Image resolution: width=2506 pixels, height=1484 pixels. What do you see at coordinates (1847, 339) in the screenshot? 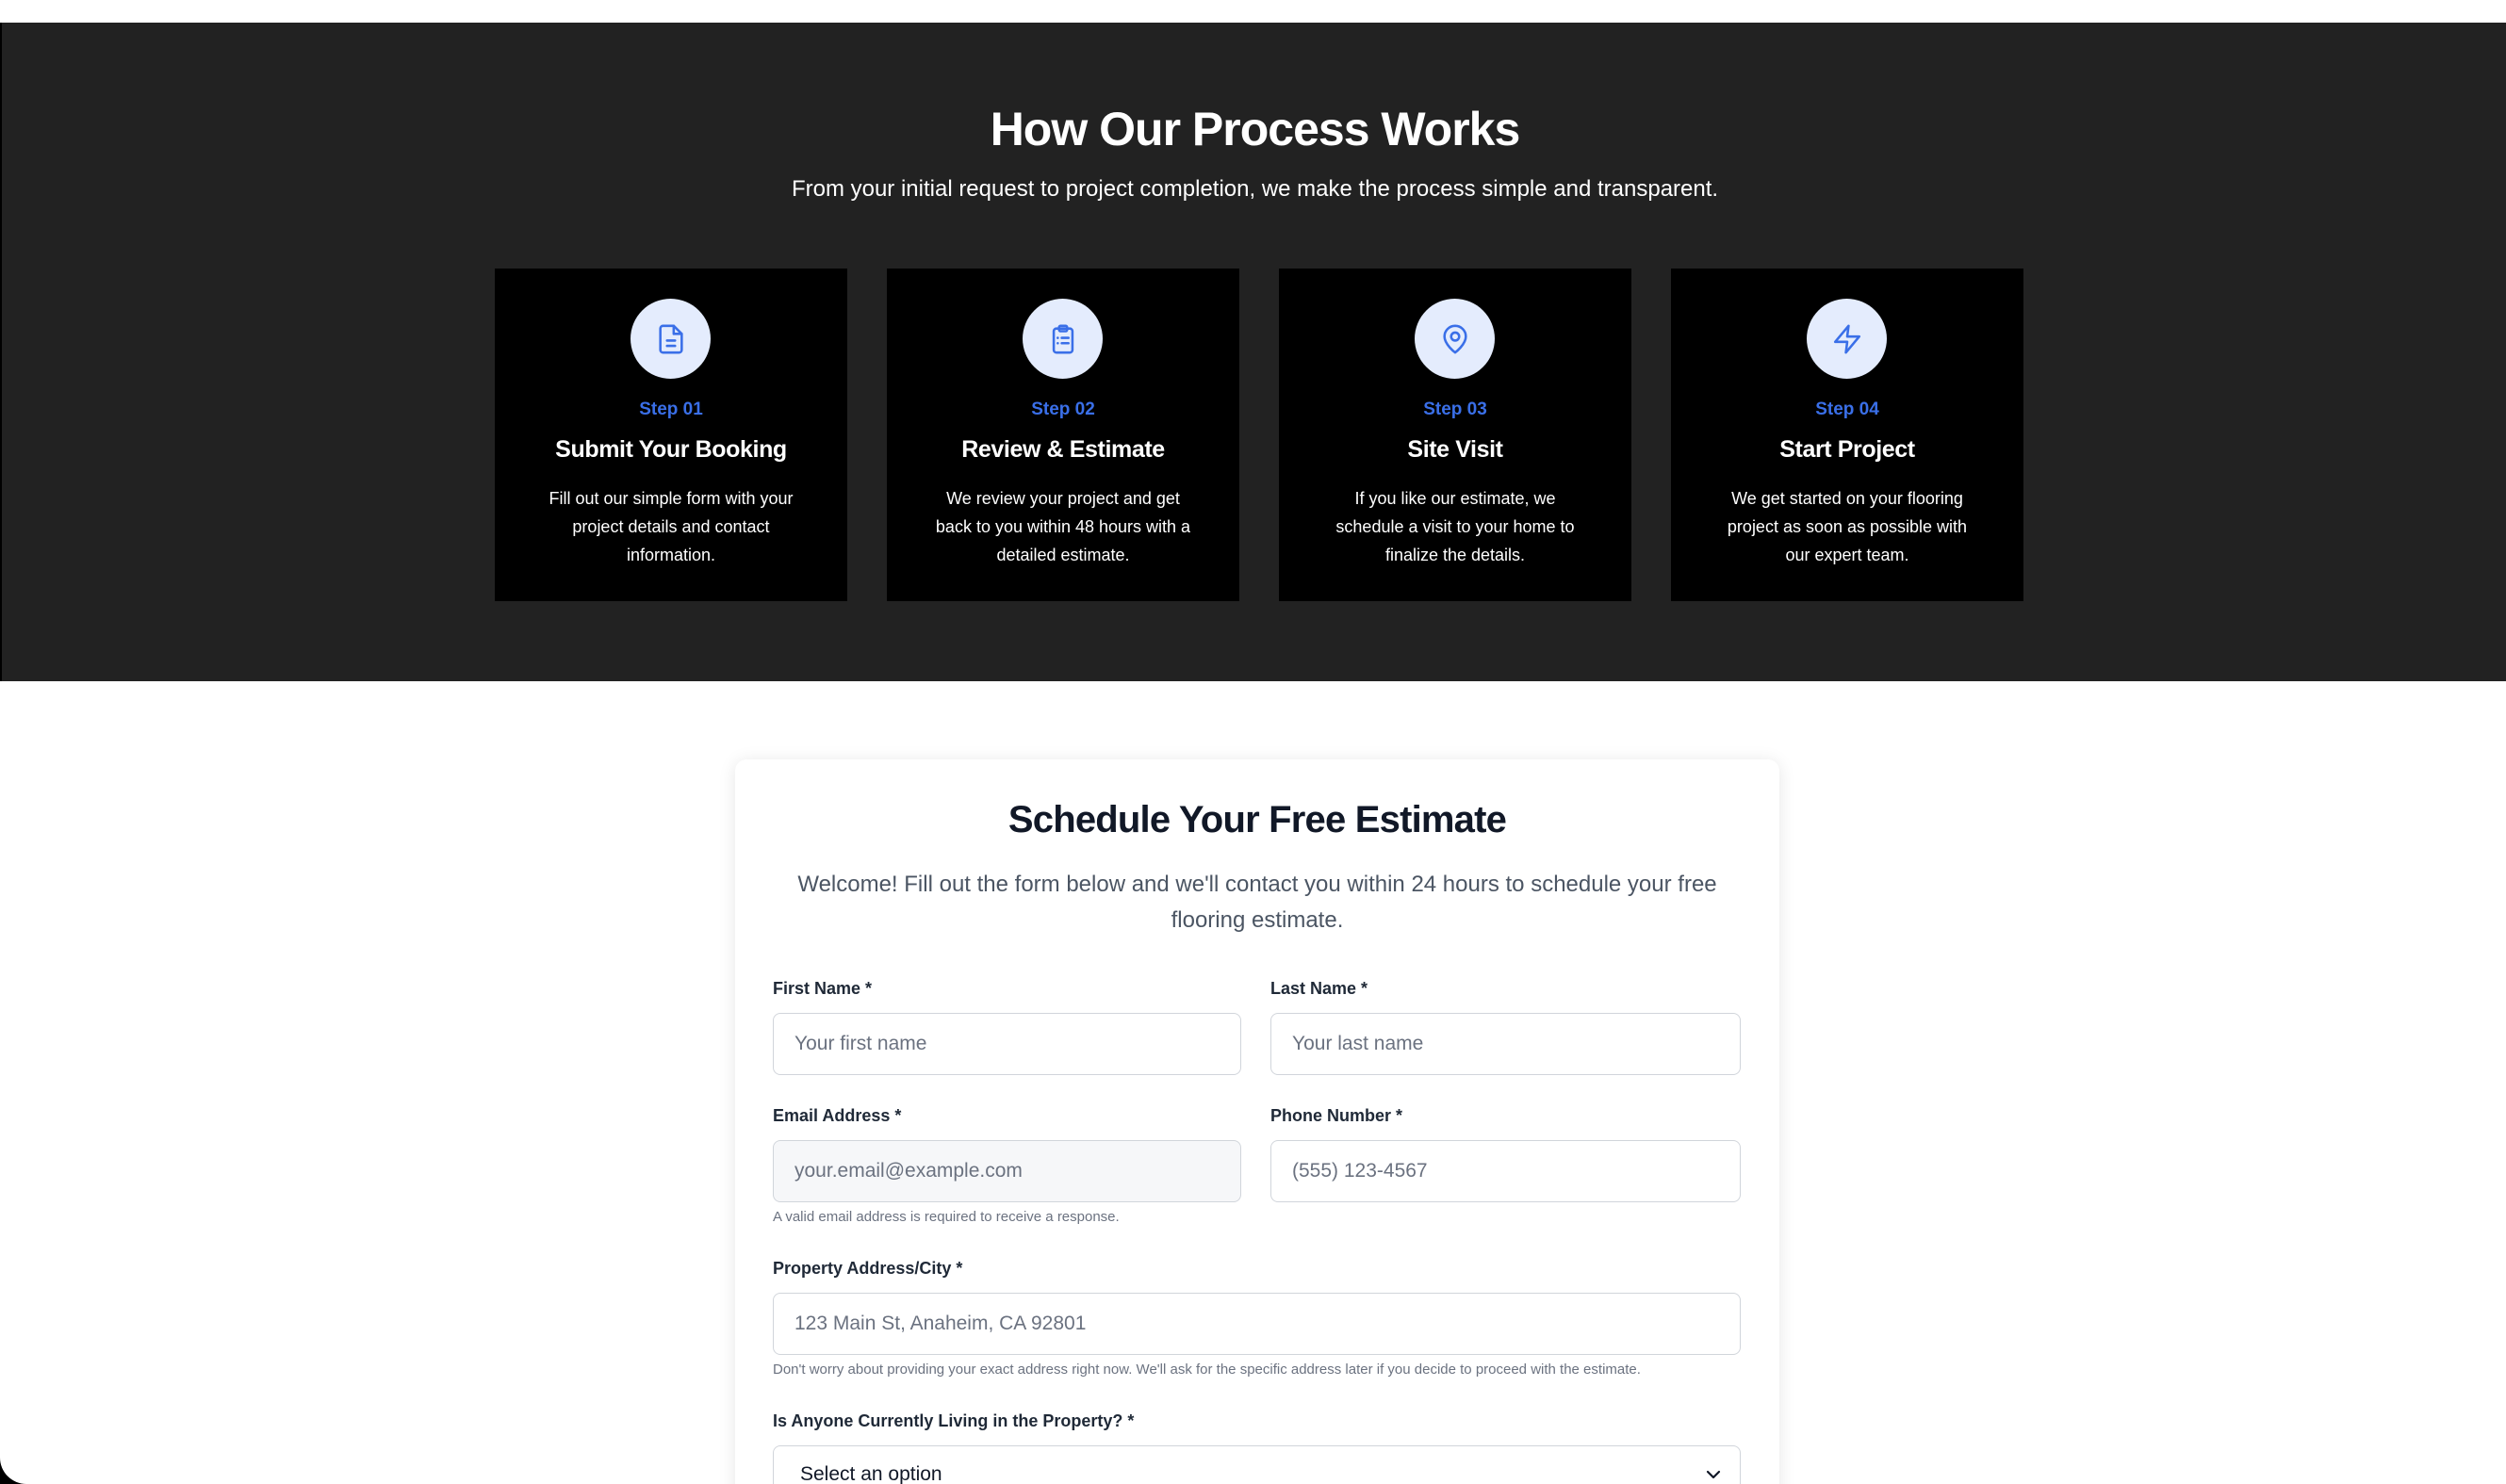
I see `lightning-icon` at bounding box center [1847, 339].